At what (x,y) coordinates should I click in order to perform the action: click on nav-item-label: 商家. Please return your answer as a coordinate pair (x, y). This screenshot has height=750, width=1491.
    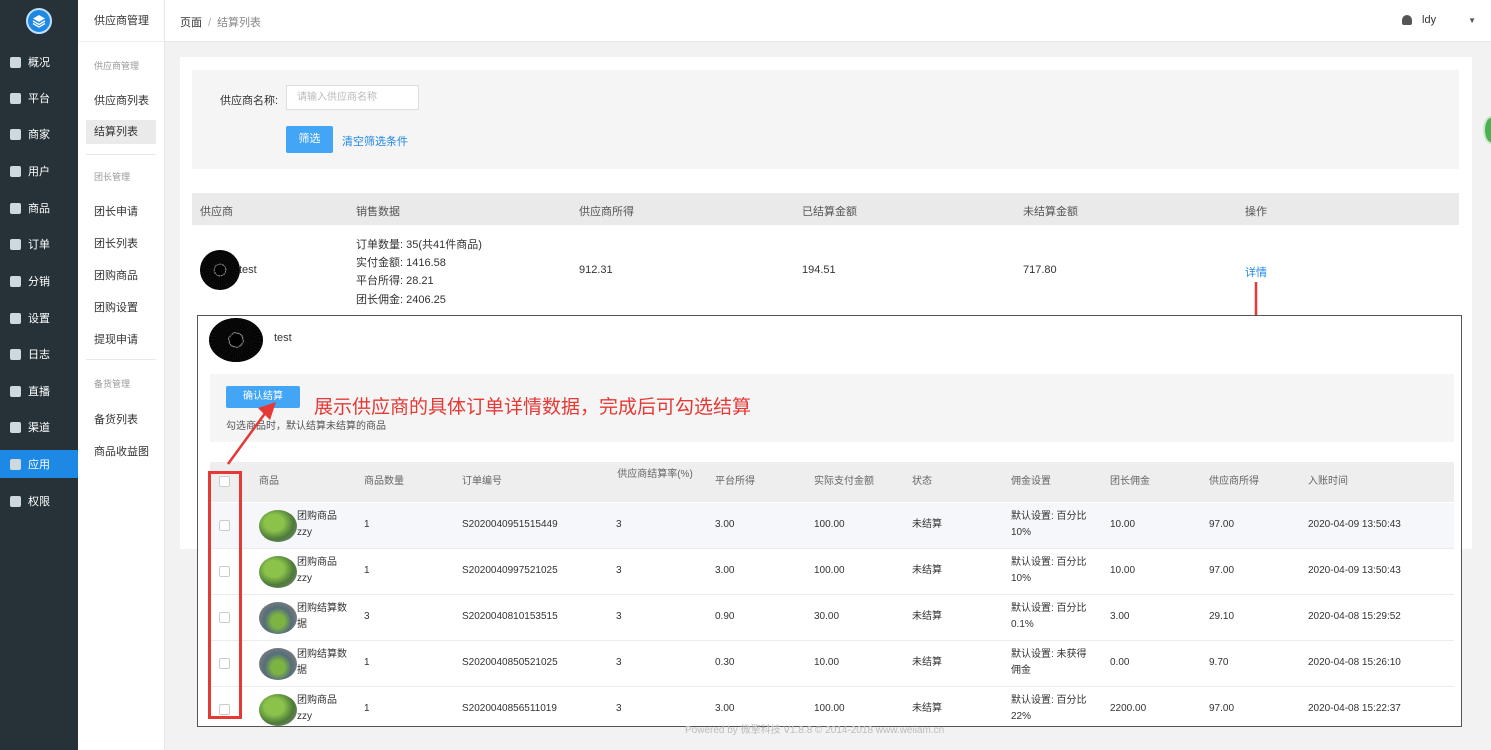
    Looking at the image, I should click on (39, 135).